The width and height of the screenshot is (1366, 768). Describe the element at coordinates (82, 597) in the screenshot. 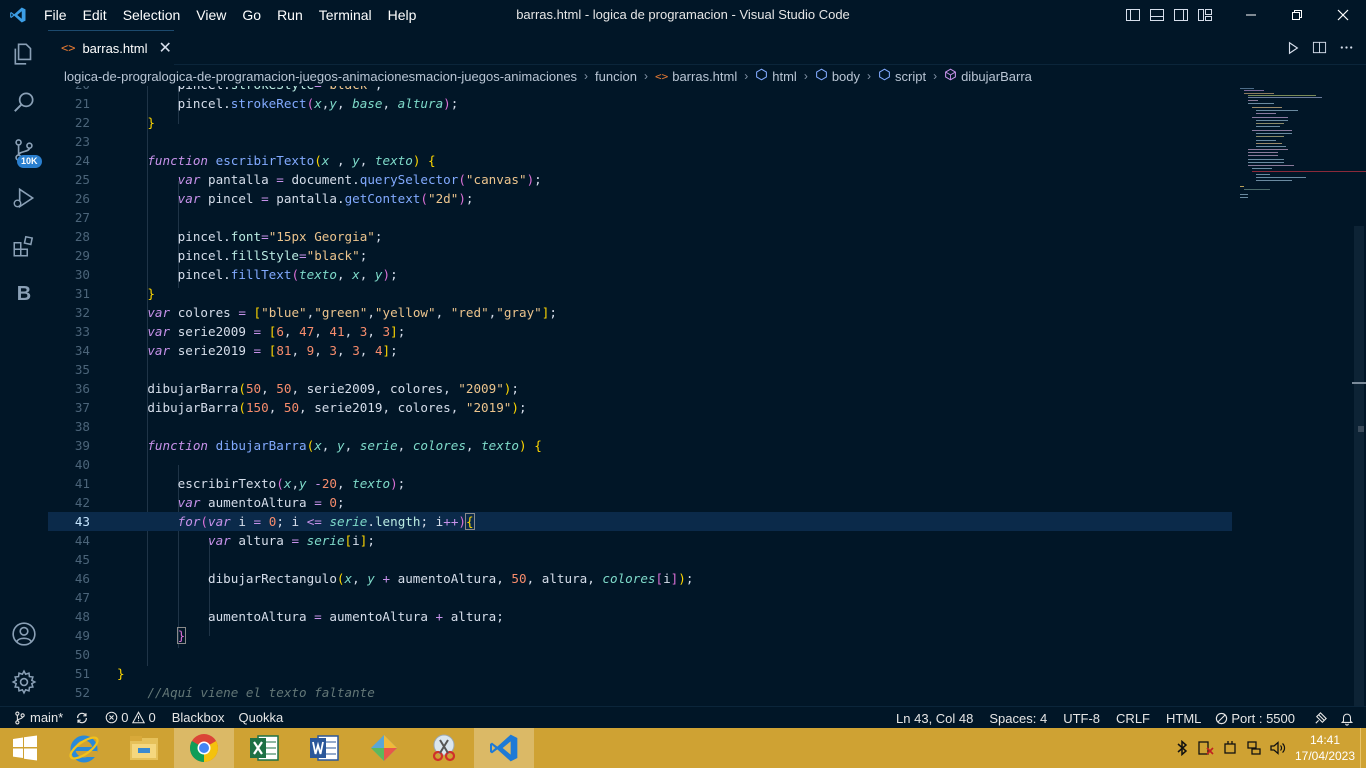

I see `code-line: 47` at that location.